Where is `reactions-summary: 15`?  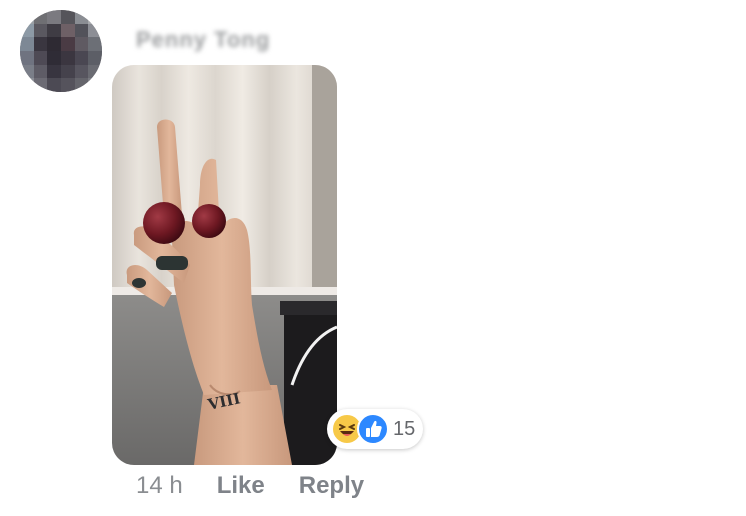 reactions-summary: 15 is located at coordinates (375, 429).